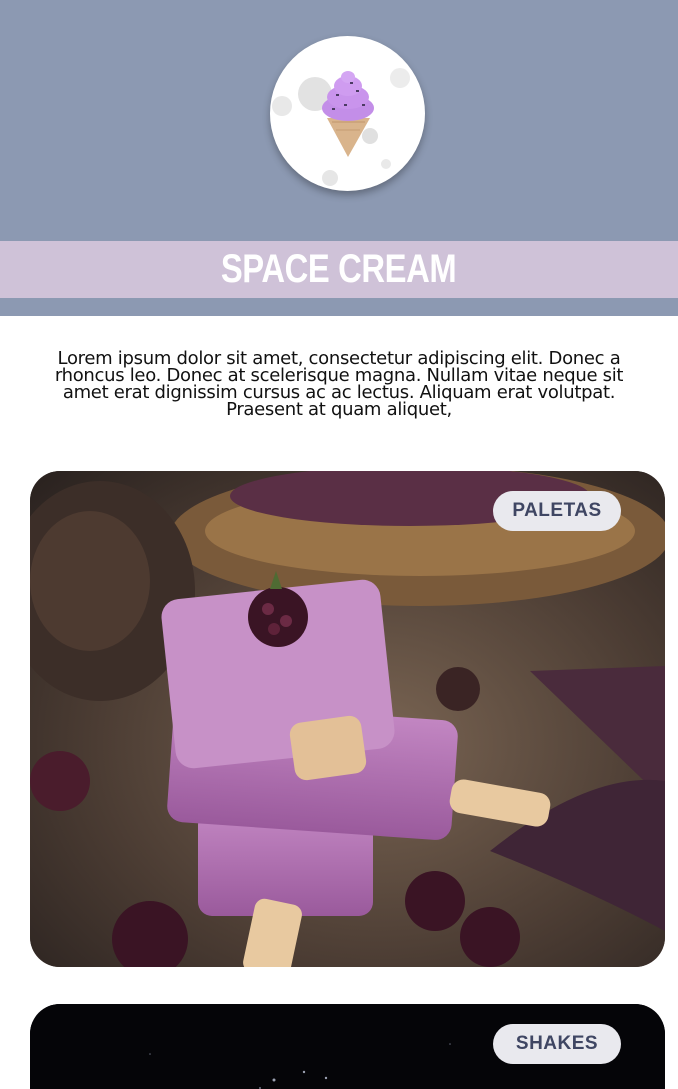 This screenshot has width=678, height=1089. What do you see at coordinates (557, 1044) in the screenshot?
I see `category-pill-shakes: SHAKES` at bounding box center [557, 1044].